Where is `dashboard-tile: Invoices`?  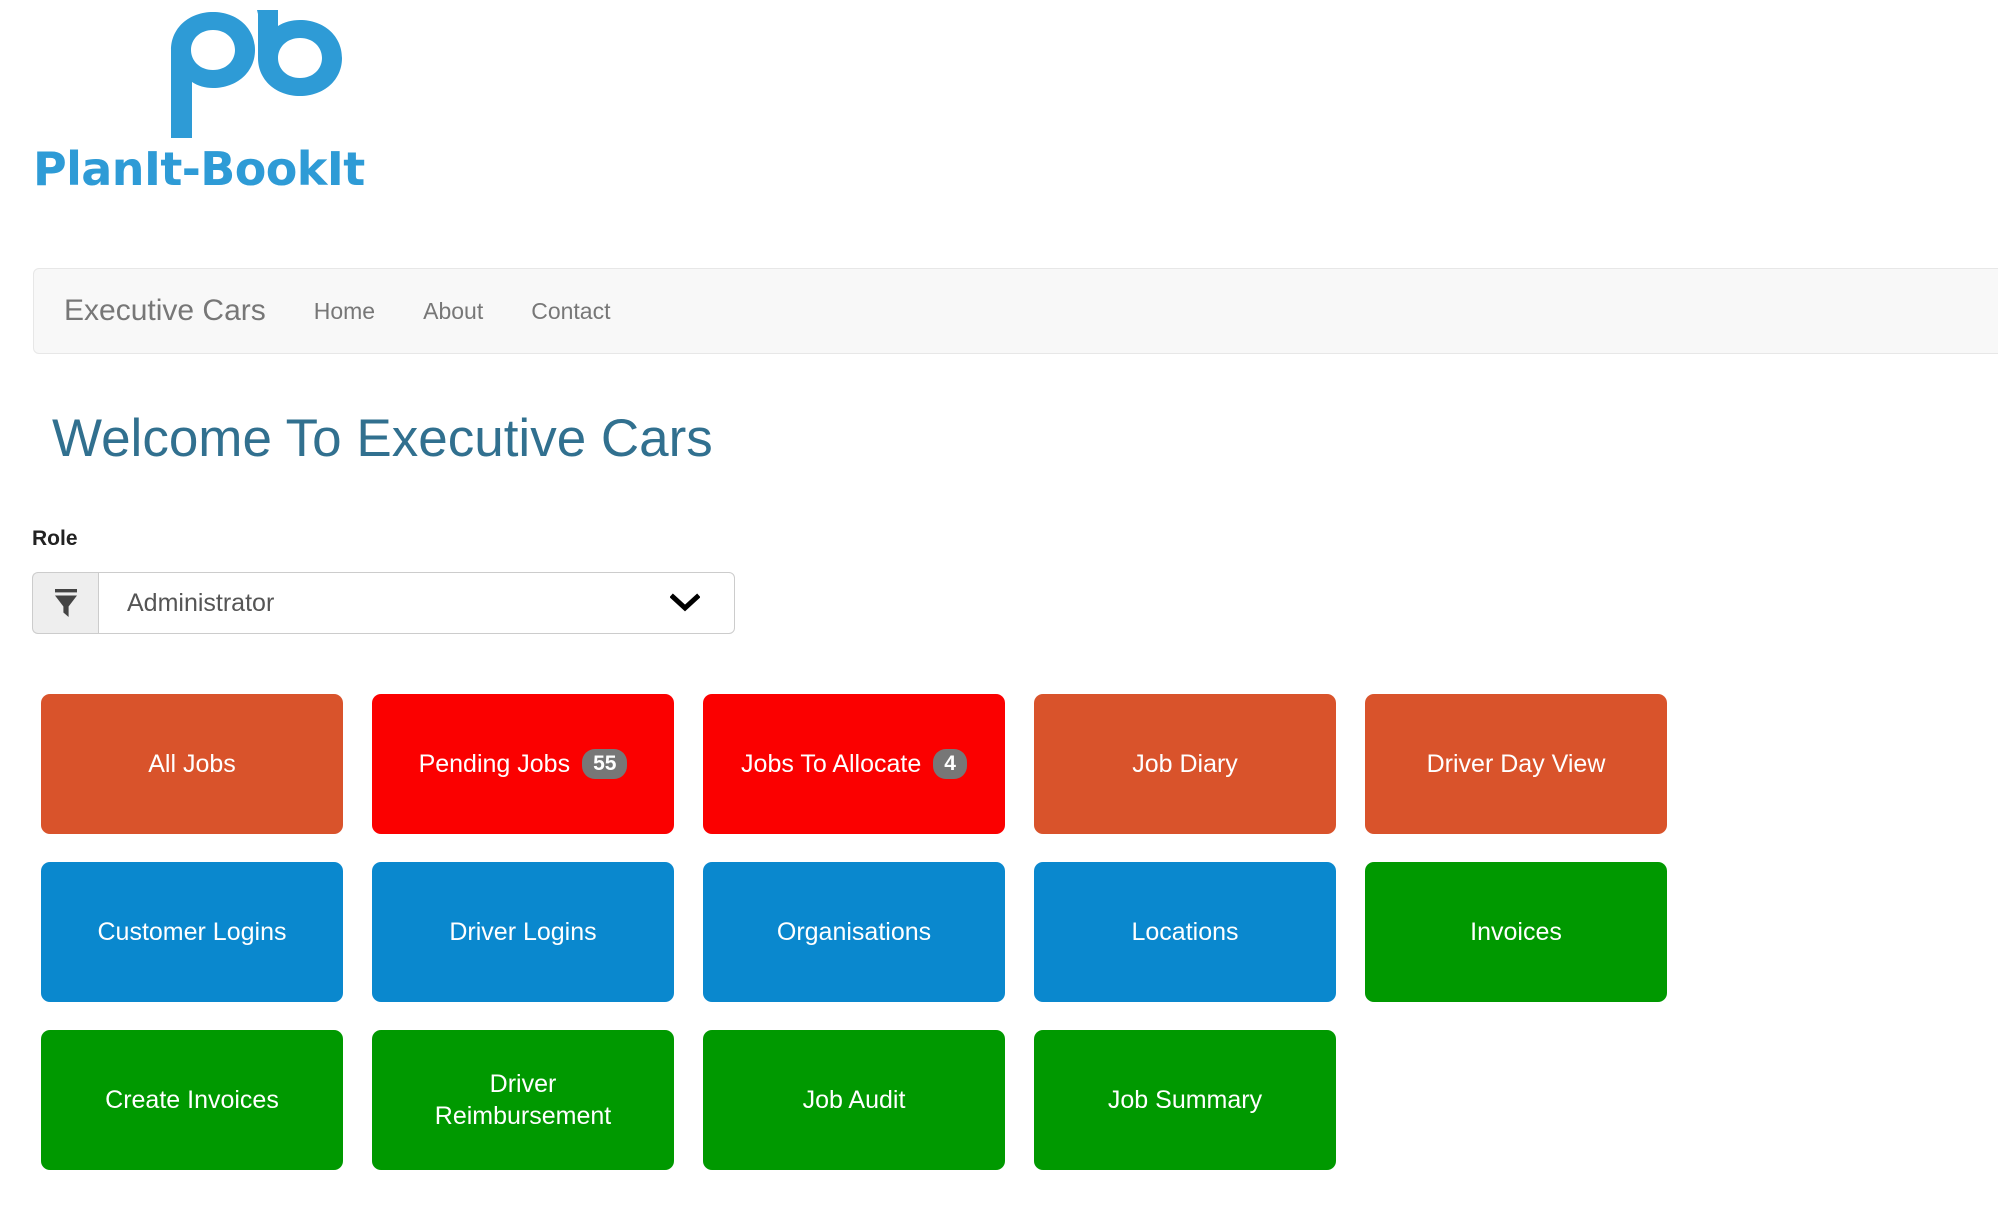 dashboard-tile: Invoices is located at coordinates (1516, 932).